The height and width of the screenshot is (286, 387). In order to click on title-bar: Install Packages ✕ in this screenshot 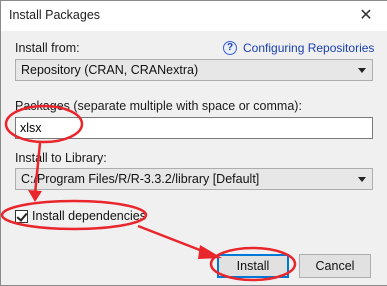, I will do `click(194, 16)`.